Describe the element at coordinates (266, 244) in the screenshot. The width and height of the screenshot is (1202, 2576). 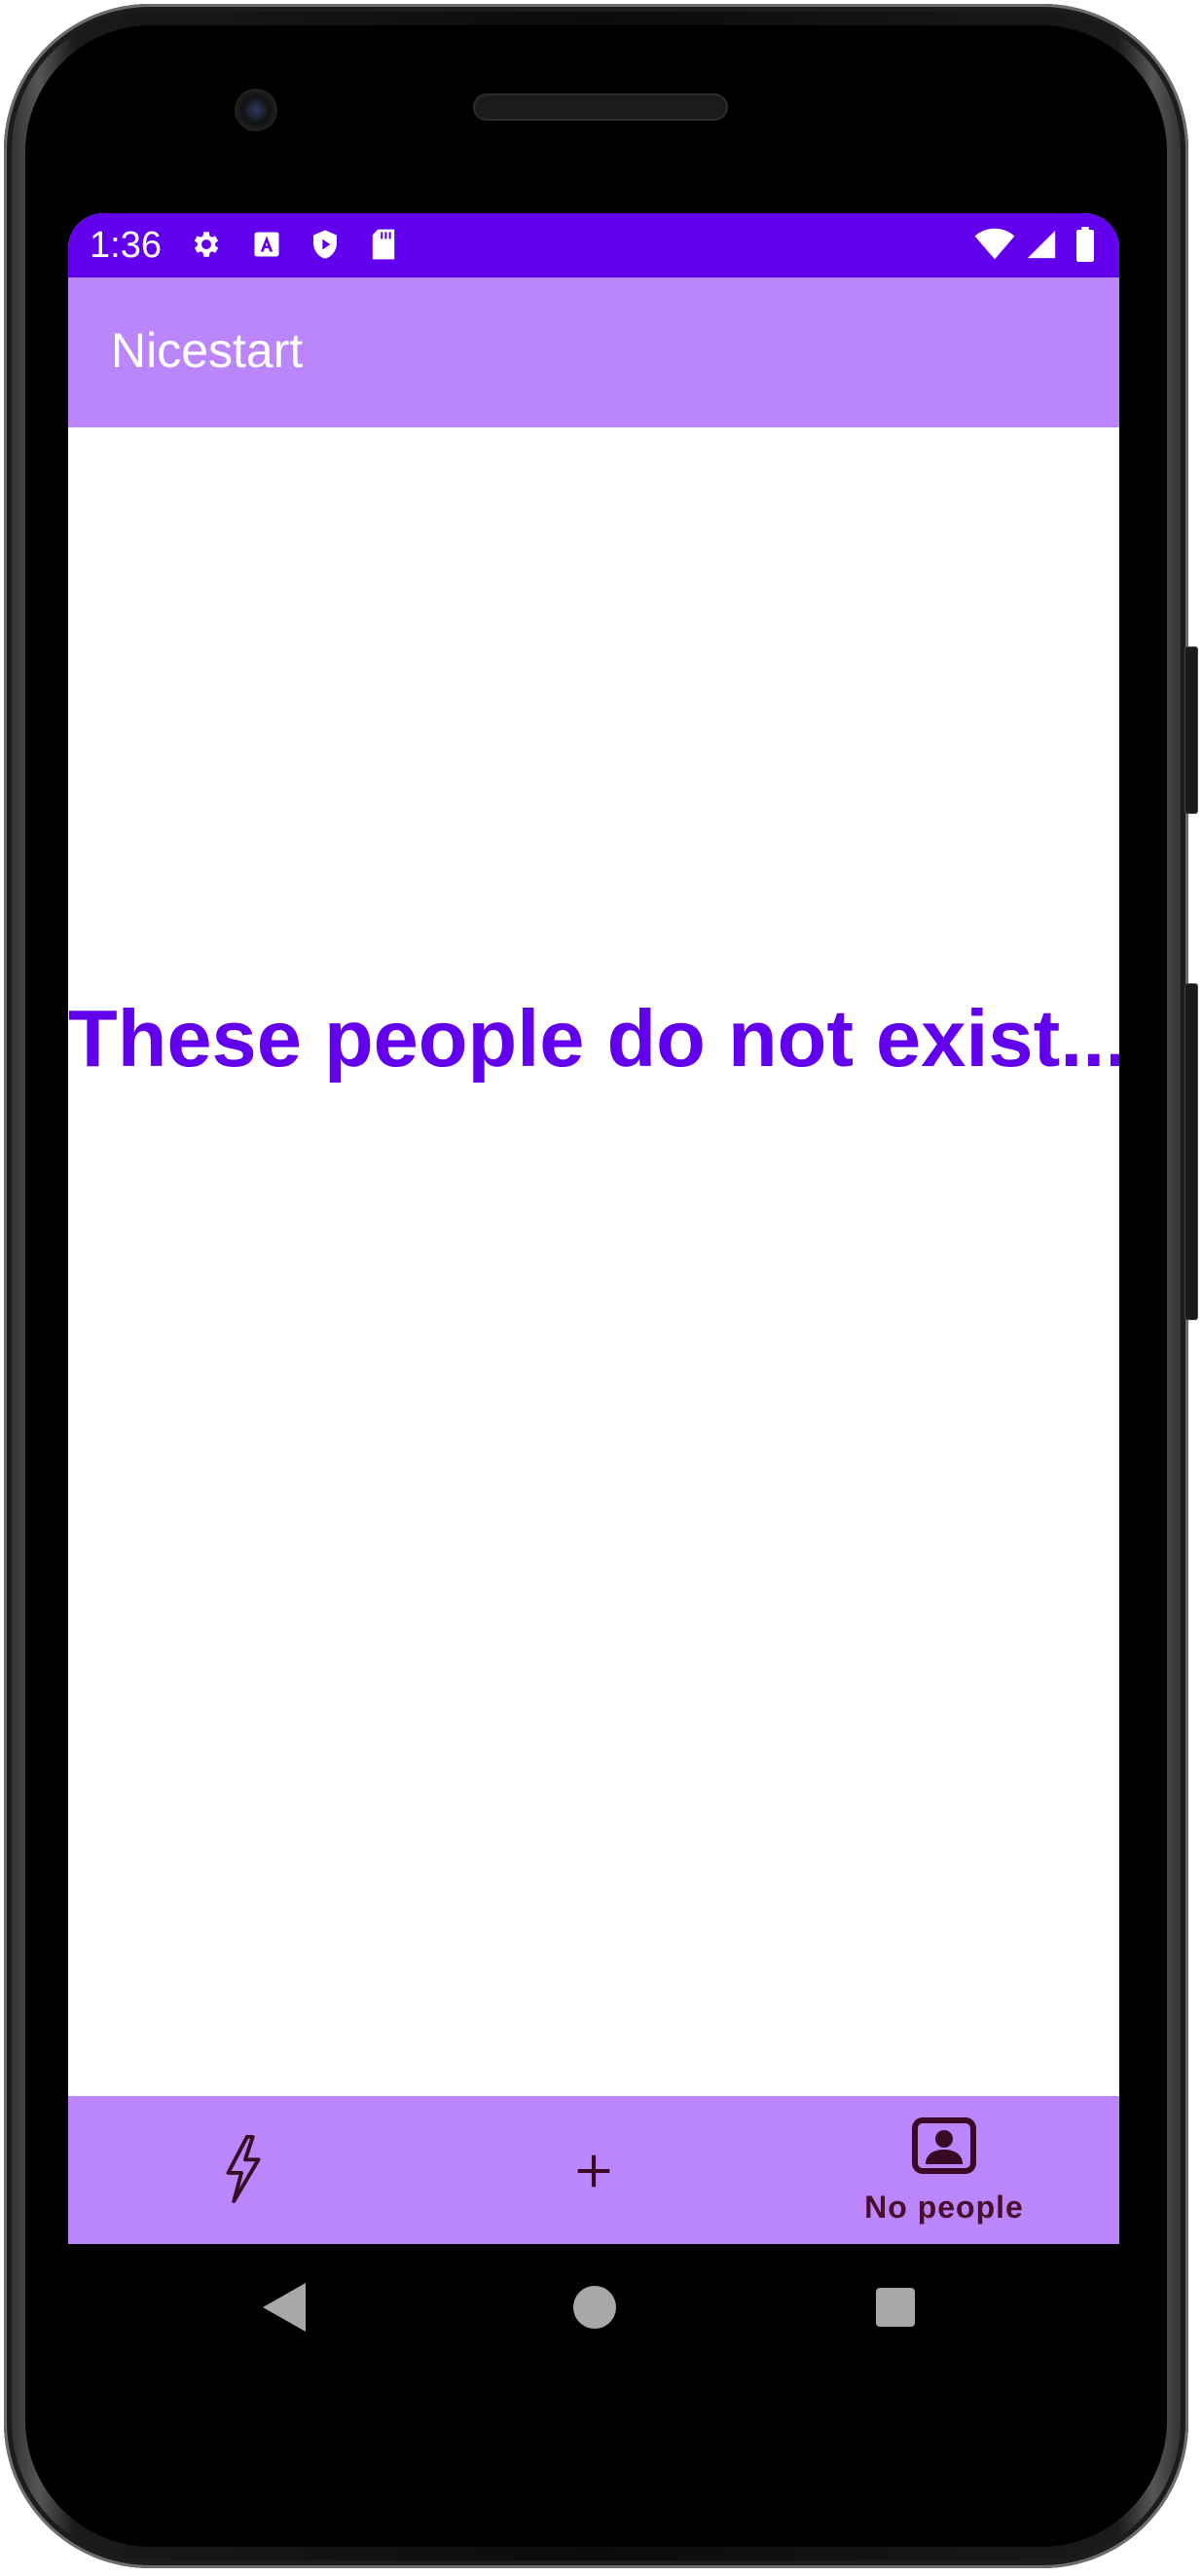
I see `a-icon` at that location.